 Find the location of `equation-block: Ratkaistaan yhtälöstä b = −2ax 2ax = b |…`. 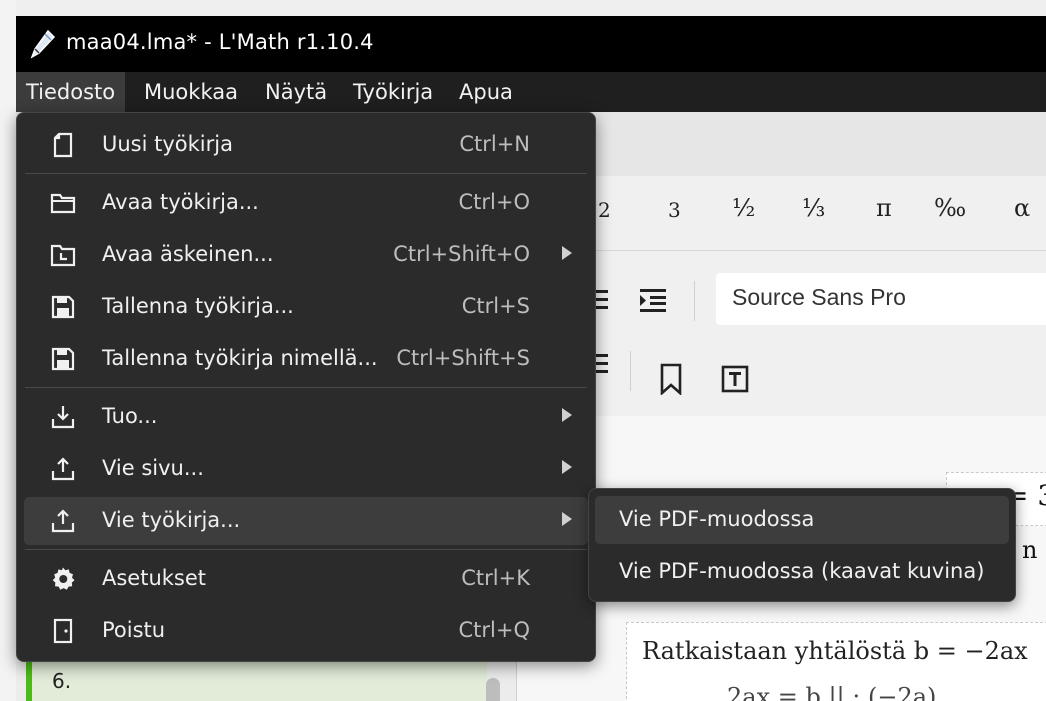

equation-block: Ratkaistaan yhtälöstä b = −2ax 2ax = b |… is located at coordinates (836, 661).